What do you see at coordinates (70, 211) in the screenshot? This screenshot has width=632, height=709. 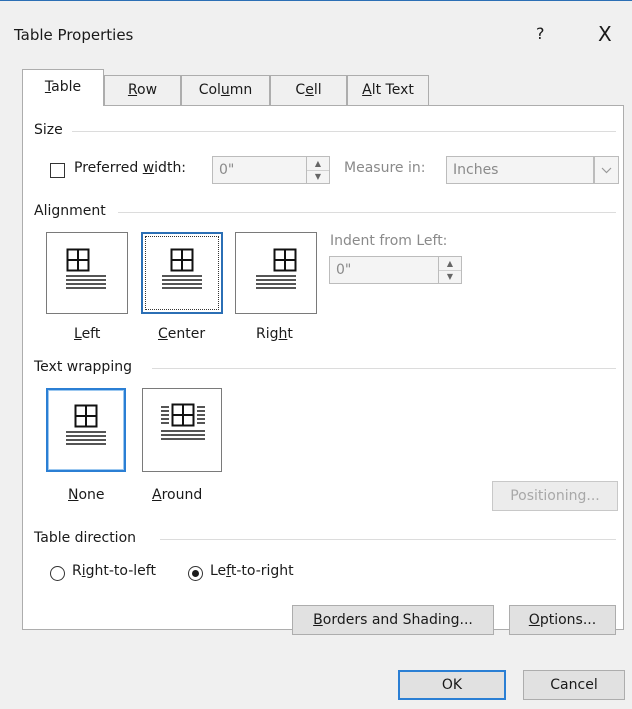 I see `alignment-section-label: Alignment` at bounding box center [70, 211].